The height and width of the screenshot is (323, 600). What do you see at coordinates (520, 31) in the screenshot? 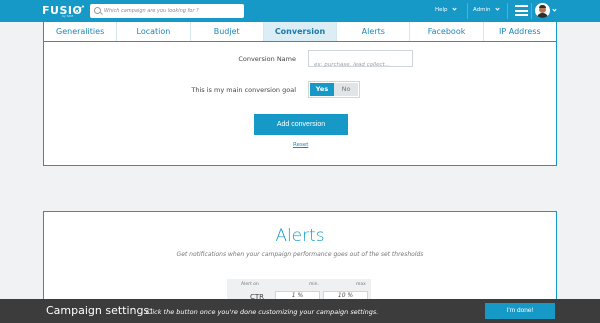
I see `tab-ip-address: IP Address` at bounding box center [520, 31].